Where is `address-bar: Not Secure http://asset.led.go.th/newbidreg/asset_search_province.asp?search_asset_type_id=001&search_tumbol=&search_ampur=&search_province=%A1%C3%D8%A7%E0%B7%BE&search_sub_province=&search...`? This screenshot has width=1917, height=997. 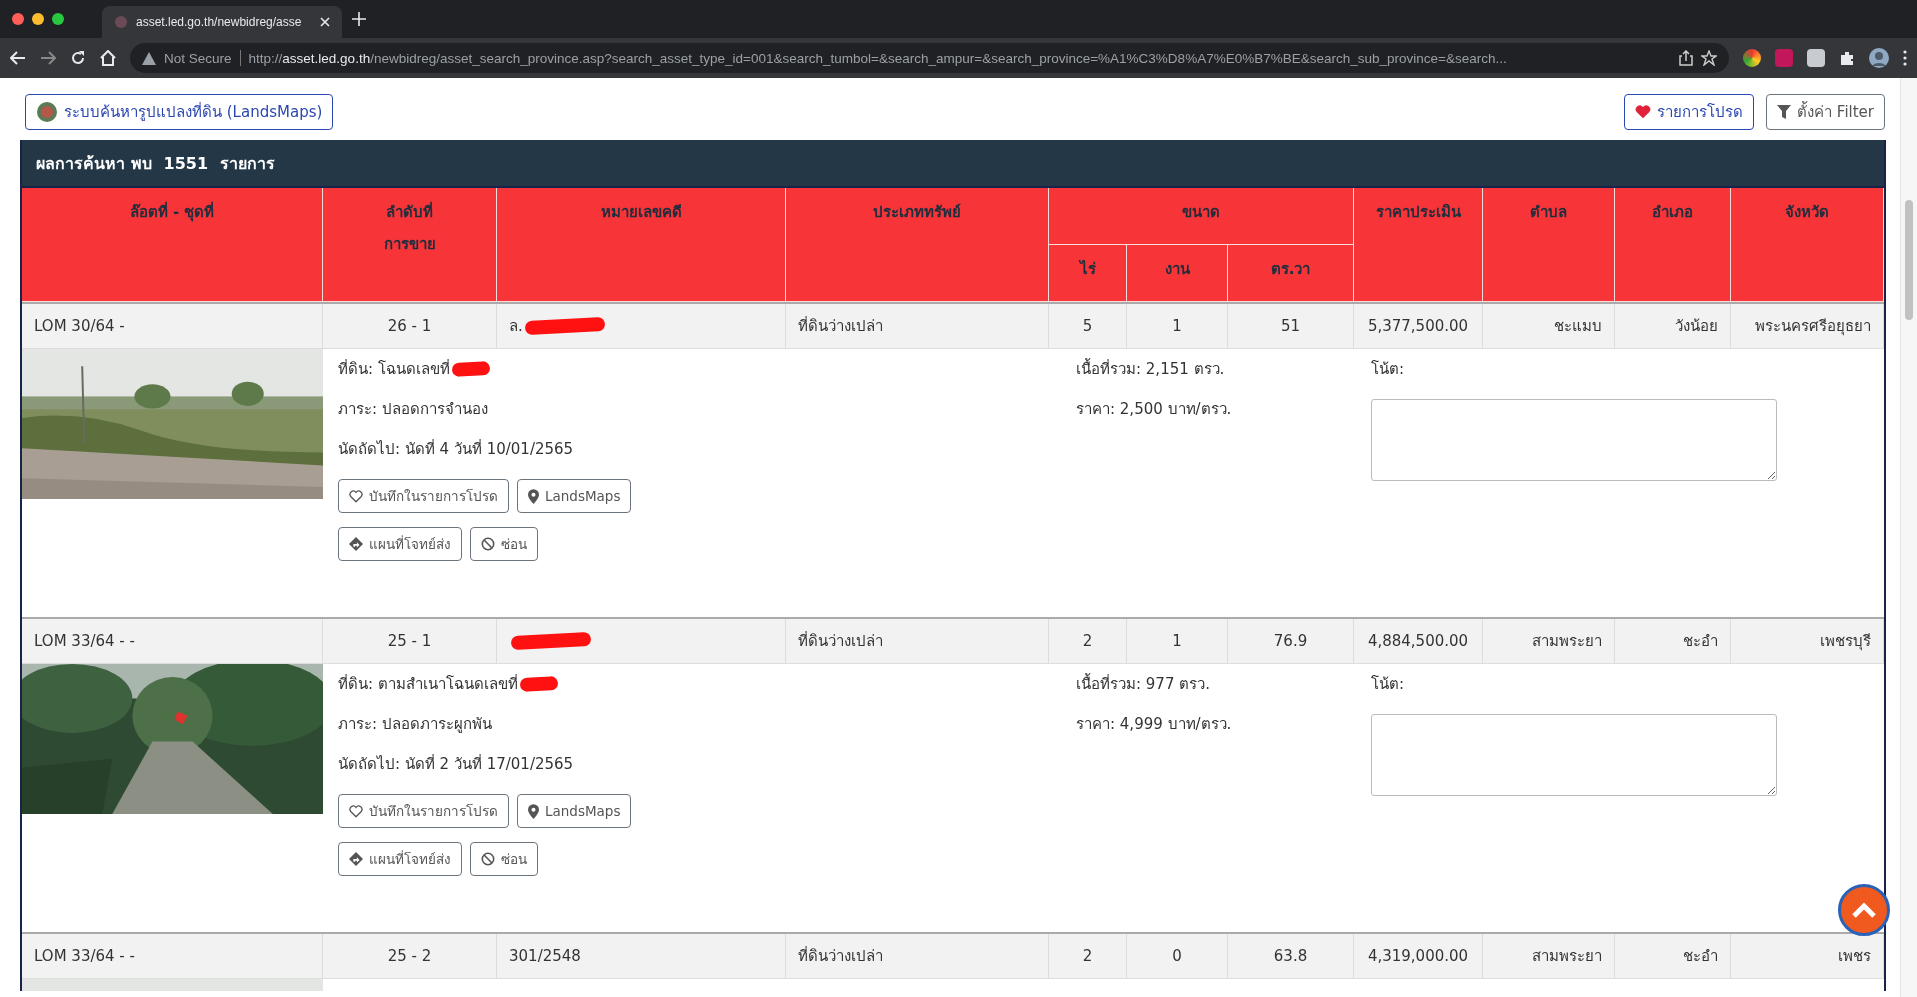 address-bar: Not Secure http://asset.led.go.th/newbidreg/asset_search_province.asp?search_asset_type_id=001&search_tumbol=&search_ampur=&search_province=%A1%C3%D8%A7%E0%B7%BE&search_sub_province=&search... is located at coordinates (929, 58).